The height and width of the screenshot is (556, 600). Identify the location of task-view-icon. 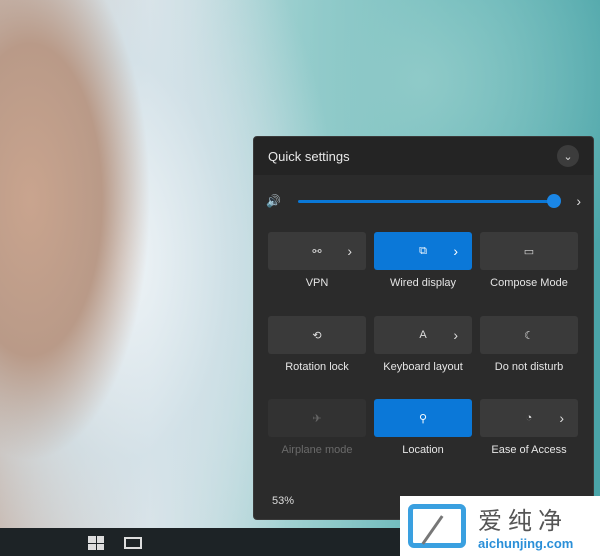
(133, 543).